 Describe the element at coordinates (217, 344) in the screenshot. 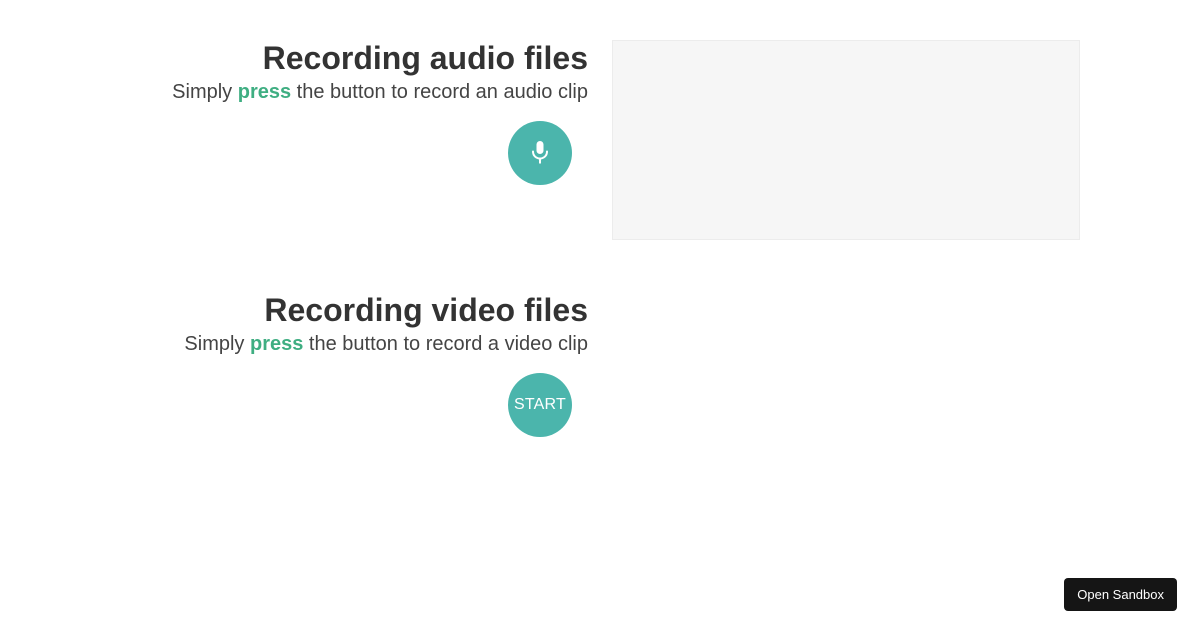

I see `video-desc-before: Simply` at that location.